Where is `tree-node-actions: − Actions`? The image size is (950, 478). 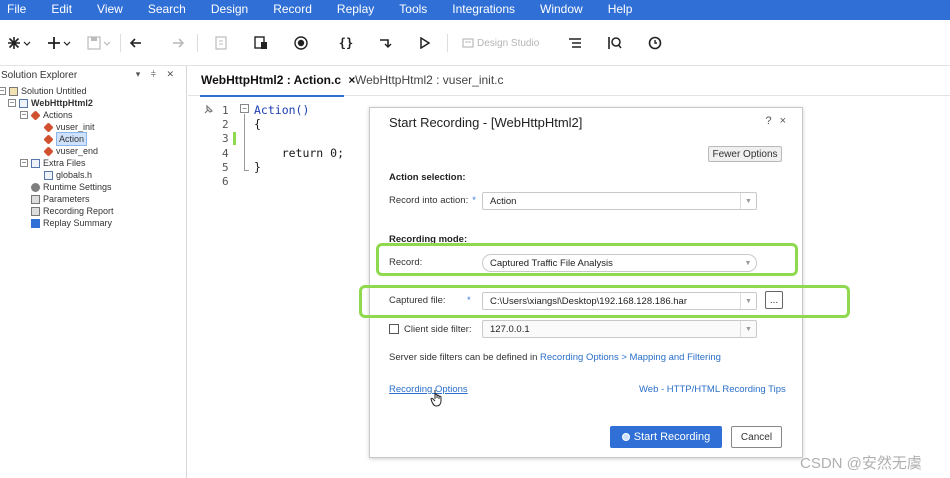 tree-node-actions: − Actions is located at coordinates (46, 115).